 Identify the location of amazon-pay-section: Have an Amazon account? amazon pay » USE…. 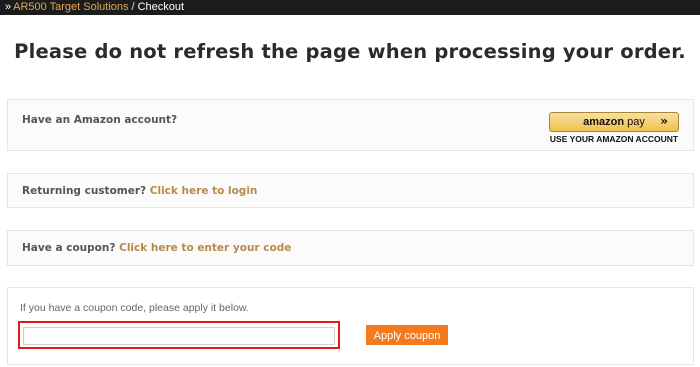
(350, 125).